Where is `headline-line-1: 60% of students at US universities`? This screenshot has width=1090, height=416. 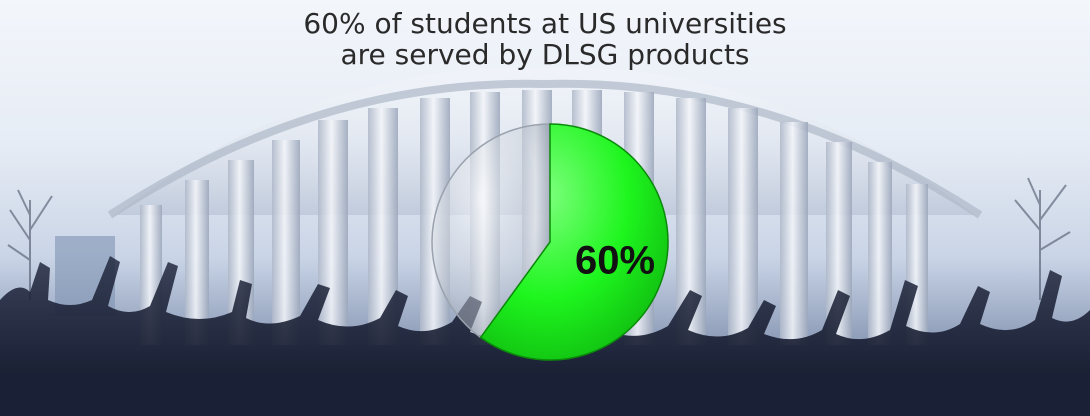 headline-line-1: 60% of students at US universities is located at coordinates (545, 23).